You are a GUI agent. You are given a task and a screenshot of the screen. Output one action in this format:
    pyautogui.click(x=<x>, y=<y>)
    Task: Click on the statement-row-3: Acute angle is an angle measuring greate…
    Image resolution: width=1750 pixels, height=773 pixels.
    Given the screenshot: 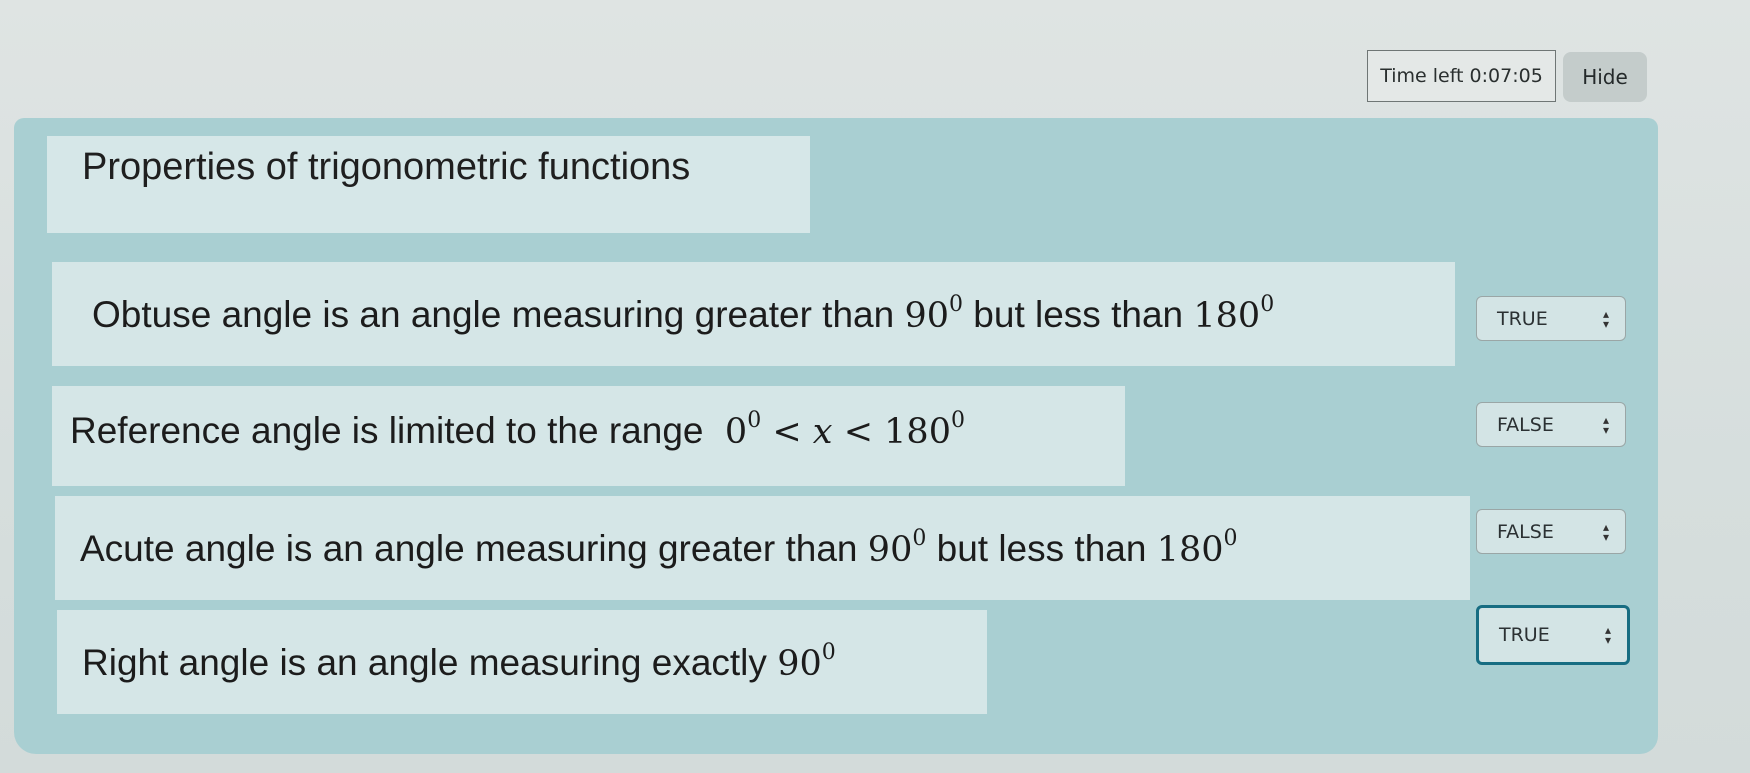 What is the action you would take?
    pyautogui.click(x=762, y=548)
    